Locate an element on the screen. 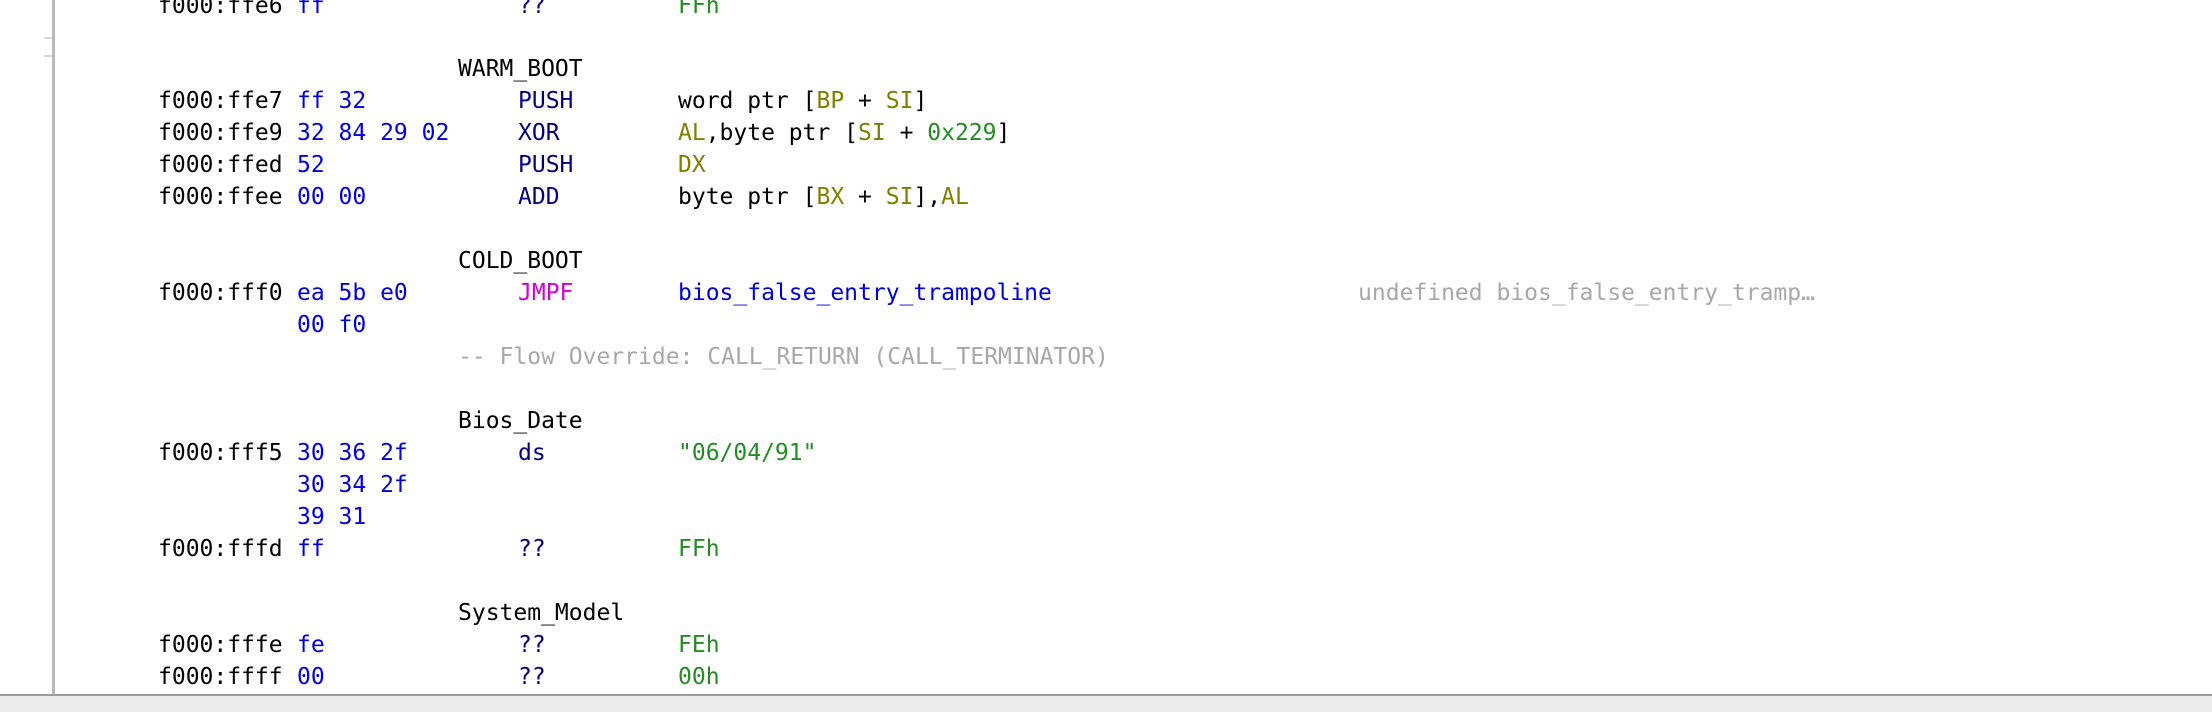 This screenshot has height=712, width=2212. row-bytes: 52 is located at coordinates (311, 165).